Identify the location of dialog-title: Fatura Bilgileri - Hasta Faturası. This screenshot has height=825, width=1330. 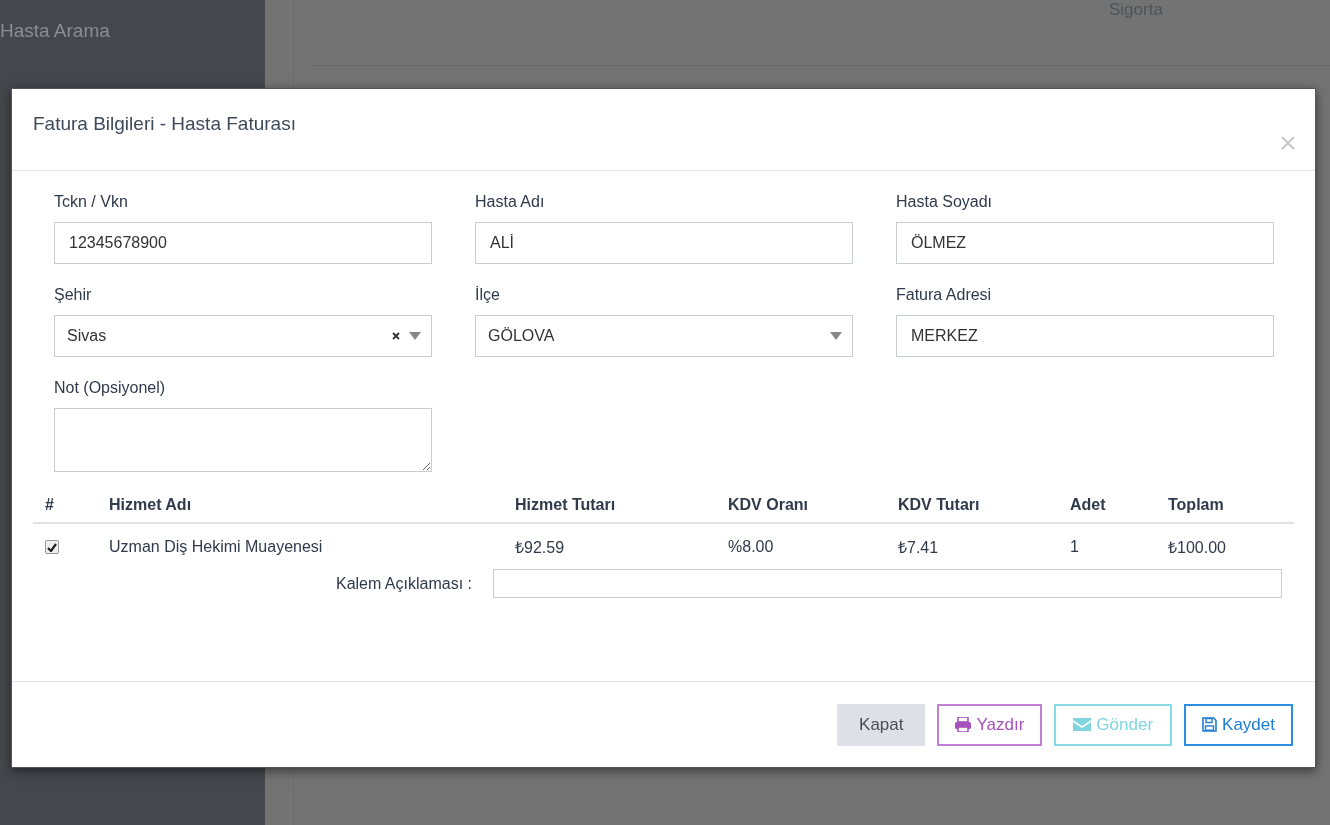
(164, 124).